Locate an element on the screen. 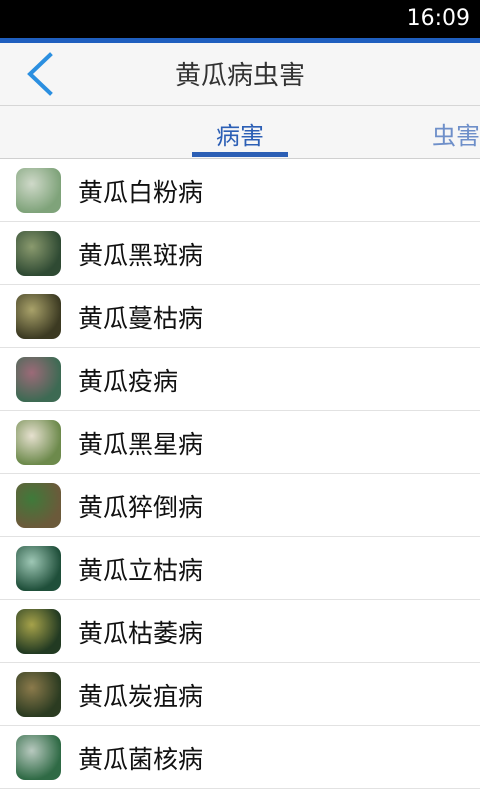 The width and height of the screenshot is (480, 800). list-item-label: 黄瓜白粉病 is located at coordinates (141, 192).